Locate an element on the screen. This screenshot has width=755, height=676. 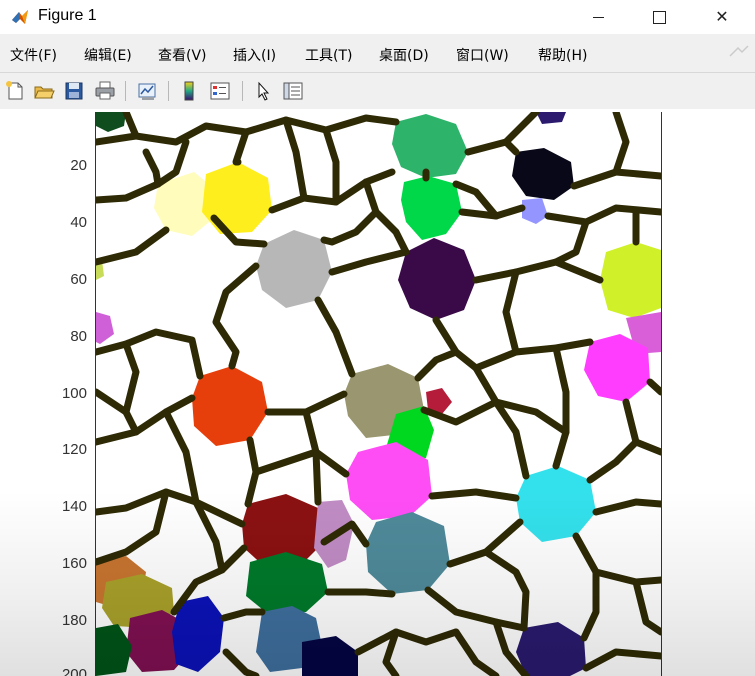
close-icon: ✕ is located at coordinates (722, 17).